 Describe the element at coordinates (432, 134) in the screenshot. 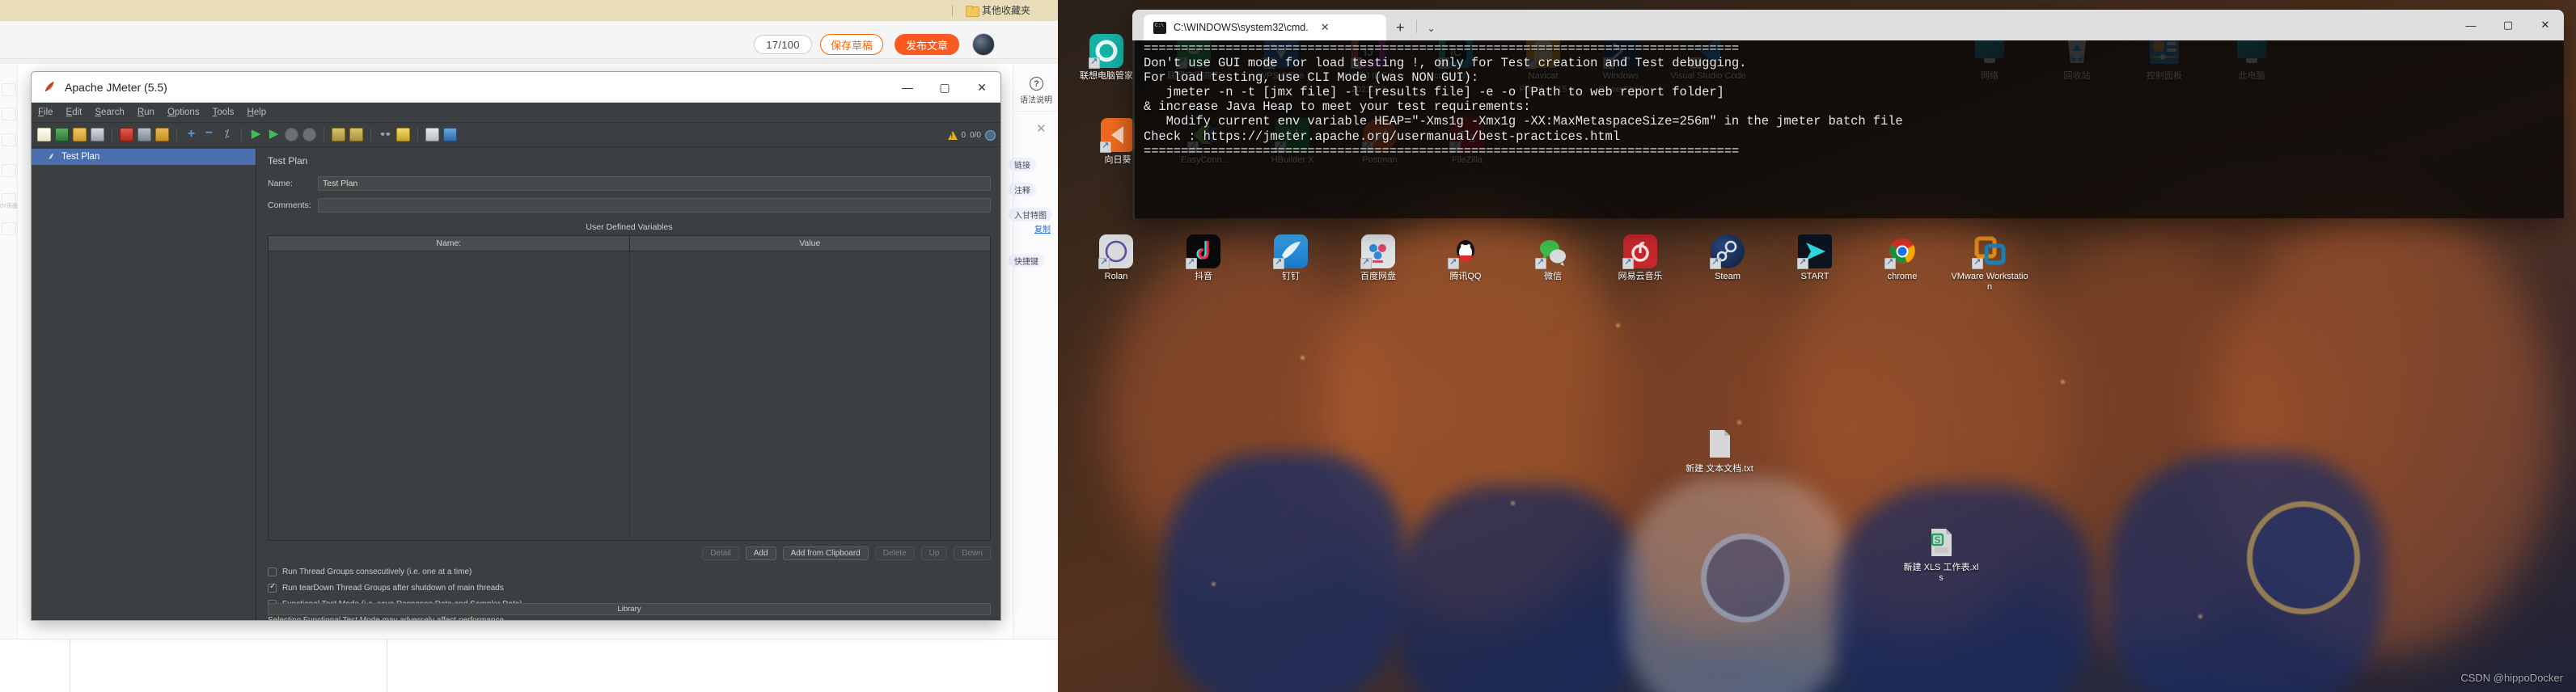

I see `function-helper-icon` at that location.